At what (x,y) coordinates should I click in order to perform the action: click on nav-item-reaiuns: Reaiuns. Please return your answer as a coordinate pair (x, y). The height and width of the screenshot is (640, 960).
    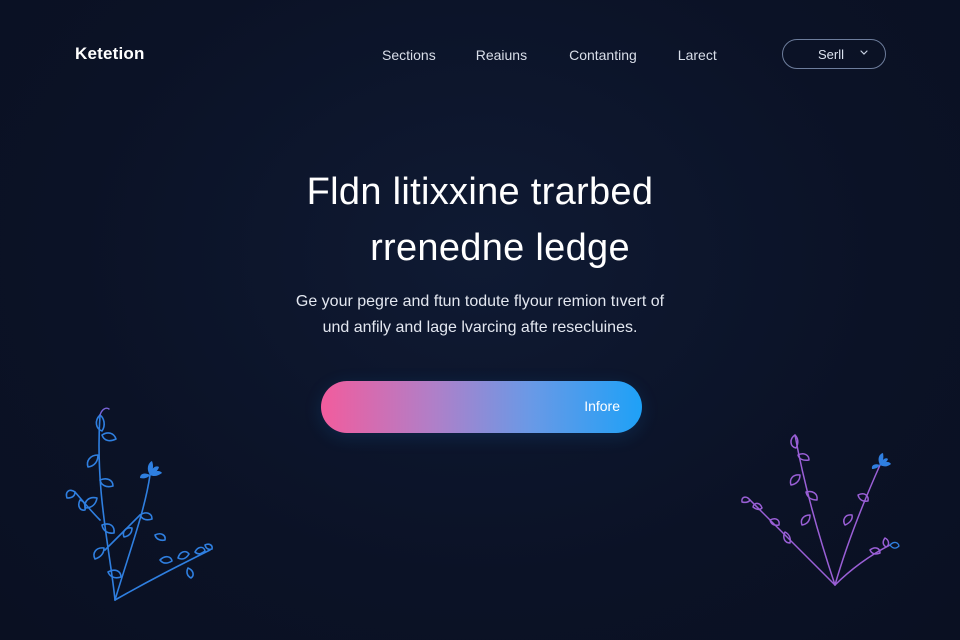
    Looking at the image, I should click on (501, 55).